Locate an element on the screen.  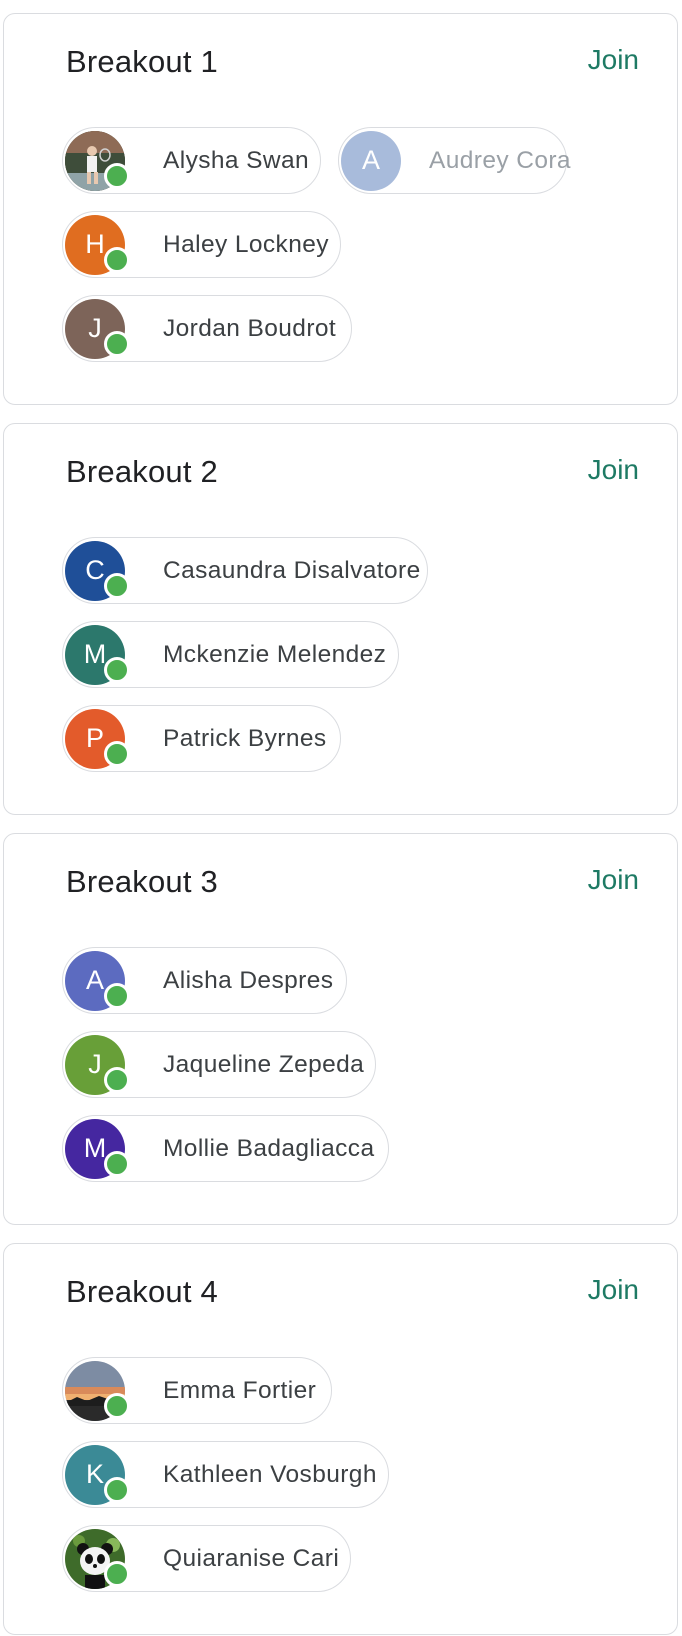
avatar: C is located at coordinates (97, 570).